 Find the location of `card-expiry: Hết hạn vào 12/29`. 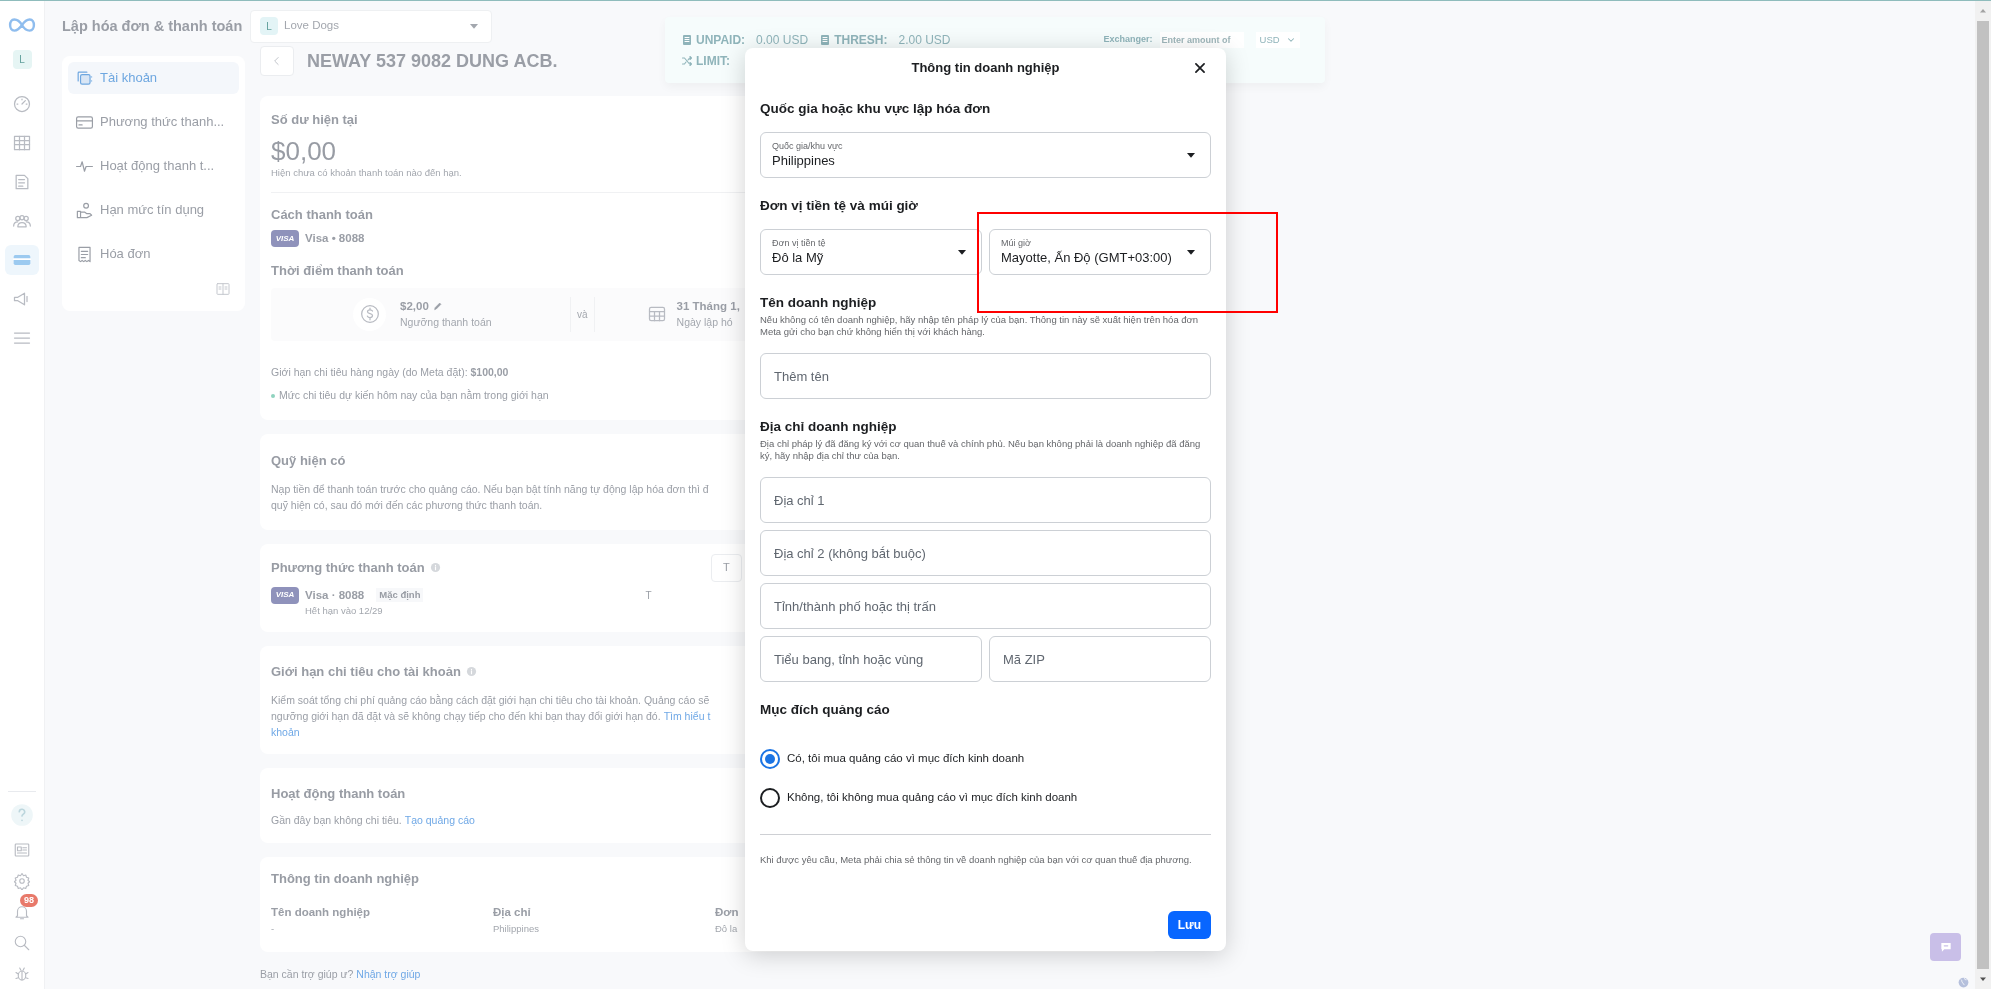

card-expiry: Hết hạn vào 12/29 is located at coordinates (344, 610).